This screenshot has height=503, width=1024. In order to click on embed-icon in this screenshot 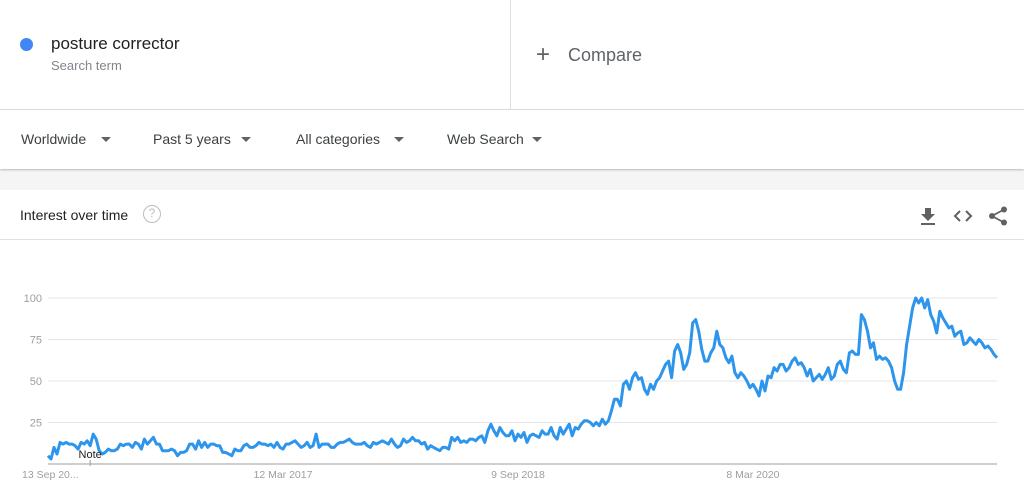, I will do `click(963, 216)`.